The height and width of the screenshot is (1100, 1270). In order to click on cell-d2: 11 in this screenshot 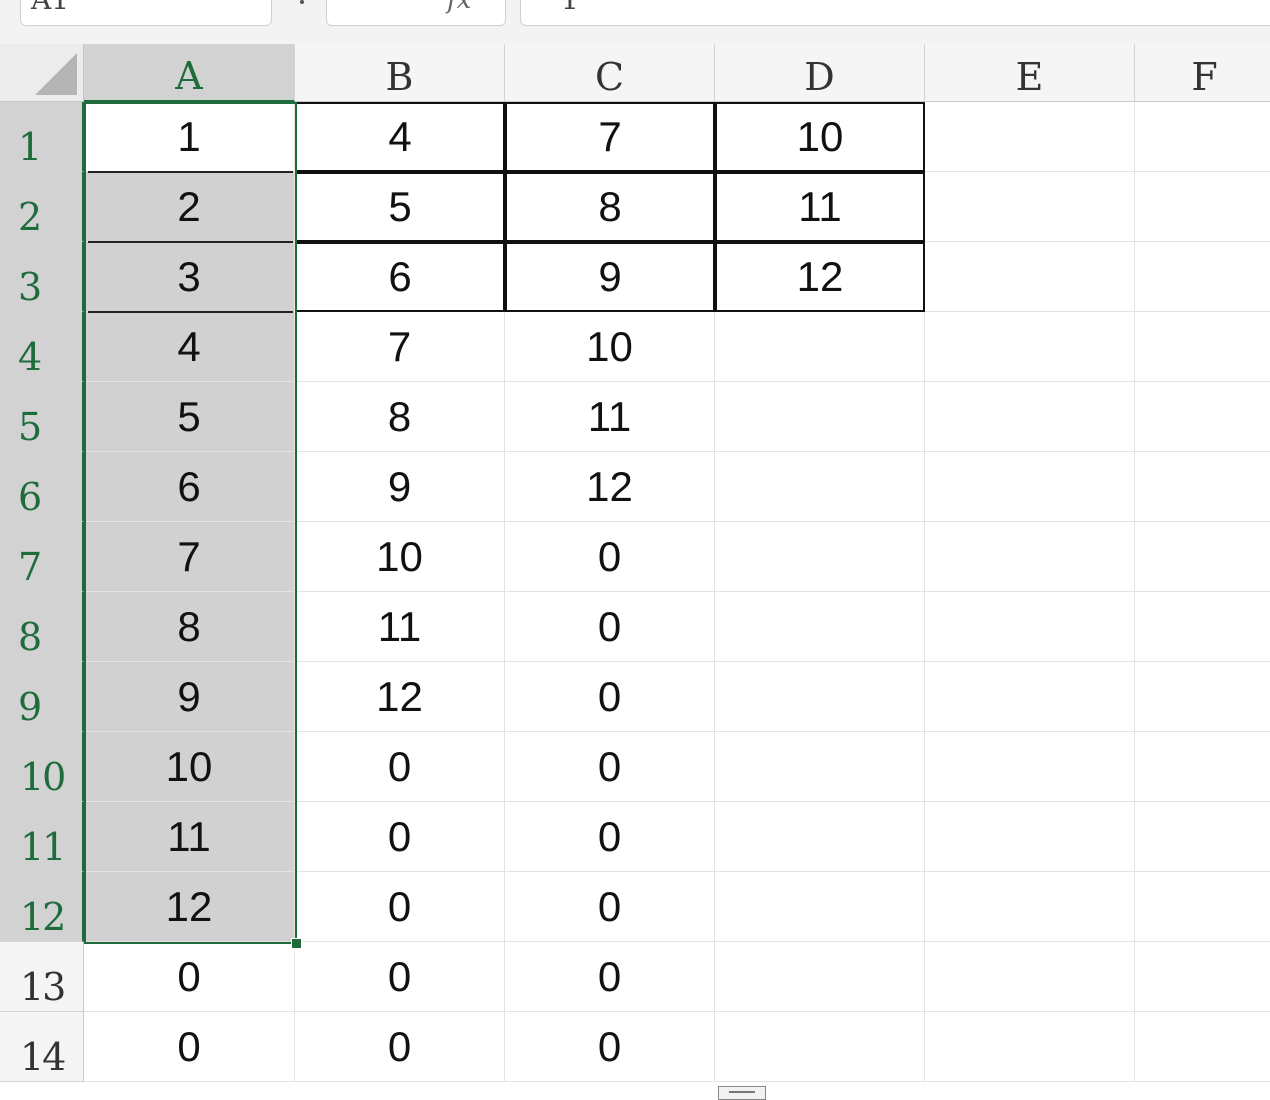, I will do `click(820, 207)`.